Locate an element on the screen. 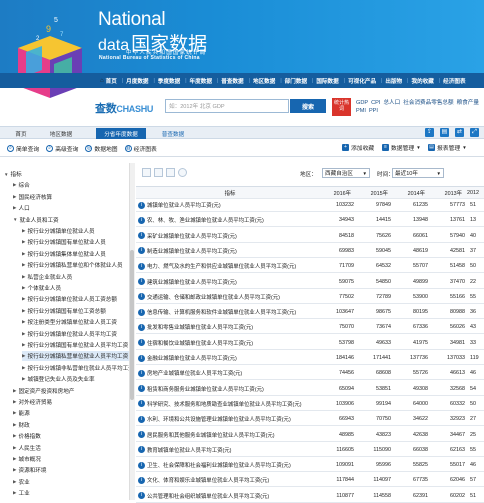  hot-word-link: PPI is located at coordinates (373, 111).